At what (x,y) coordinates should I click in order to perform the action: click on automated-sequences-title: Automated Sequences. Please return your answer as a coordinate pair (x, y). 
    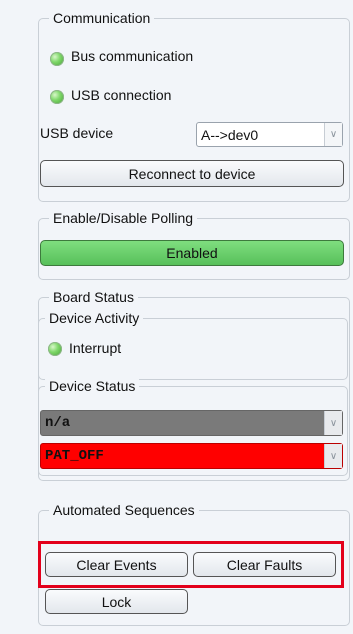
    Looking at the image, I should click on (124, 510).